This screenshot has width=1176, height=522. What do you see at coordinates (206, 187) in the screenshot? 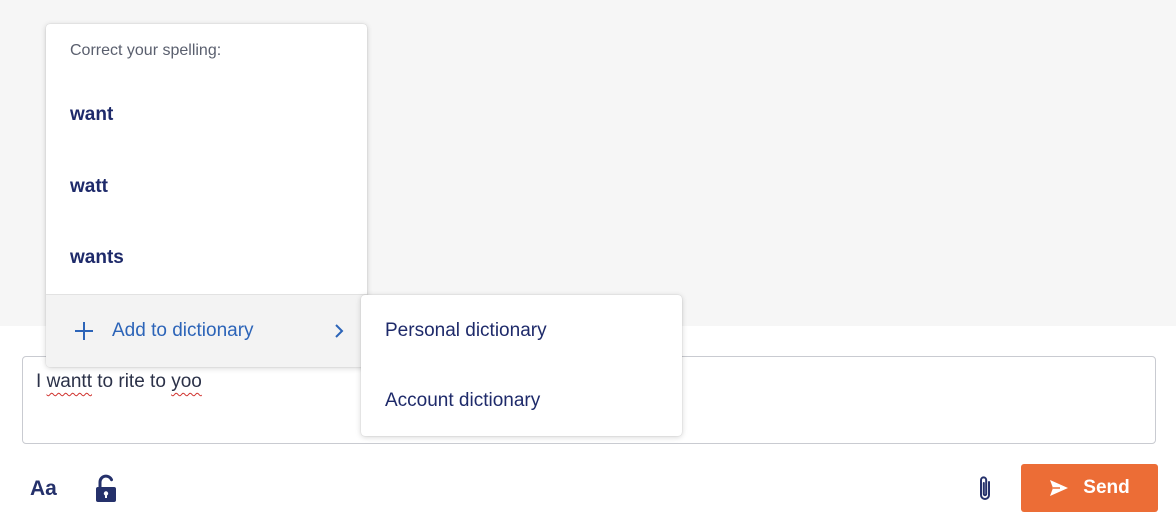
I see `spelling-suggestion: watt` at bounding box center [206, 187].